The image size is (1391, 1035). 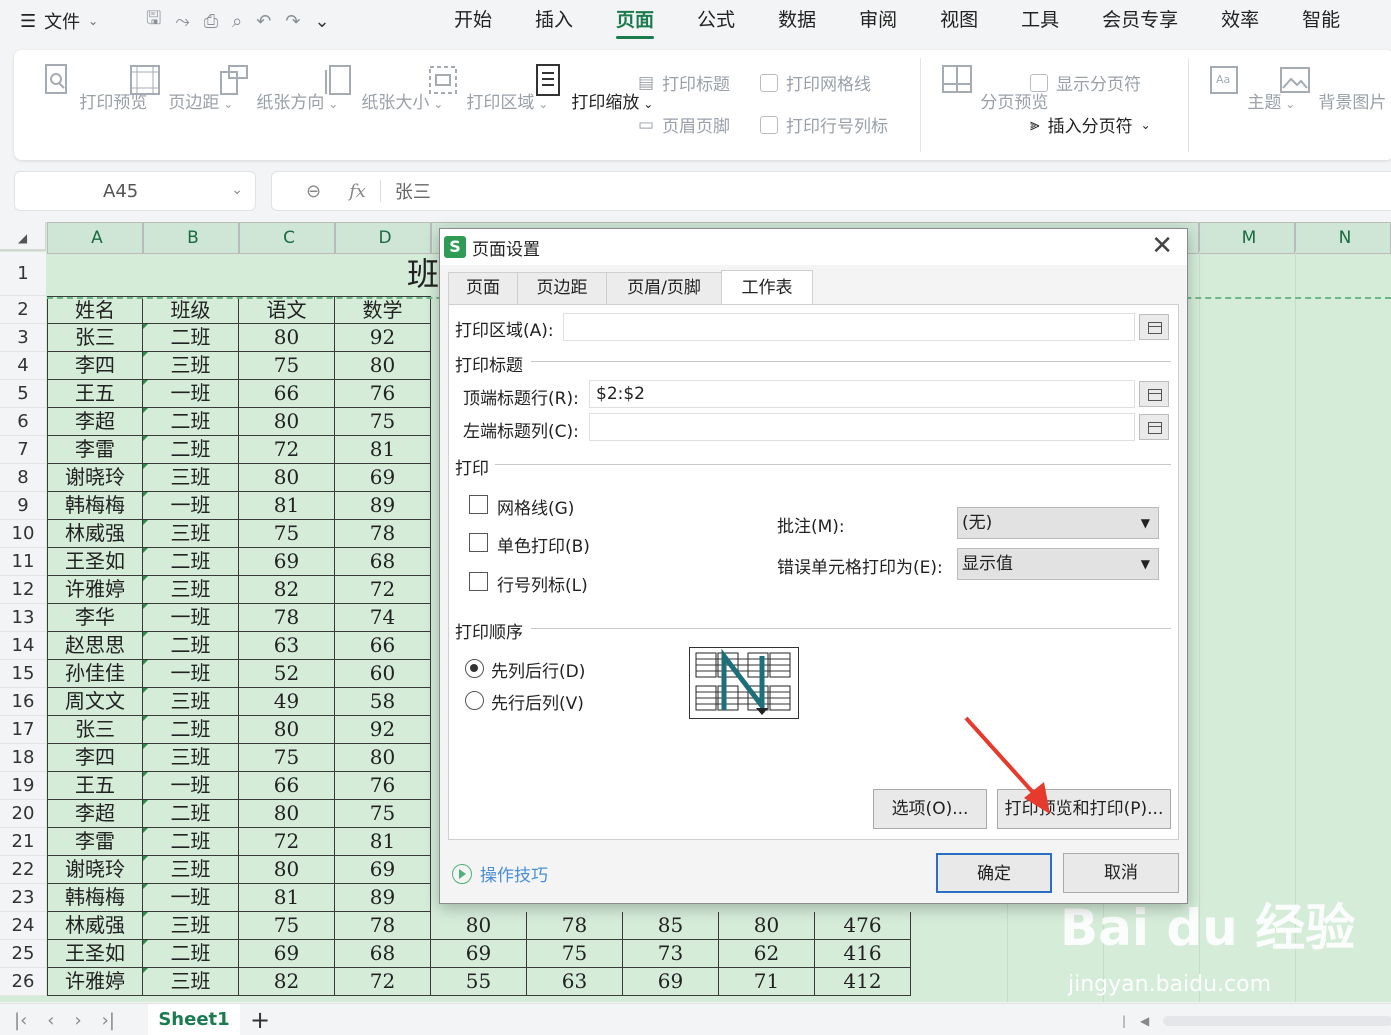 What do you see at coordinates (23, 590) in the screenshot?
I see `row-header: 12` at bounding box center [23, 590].